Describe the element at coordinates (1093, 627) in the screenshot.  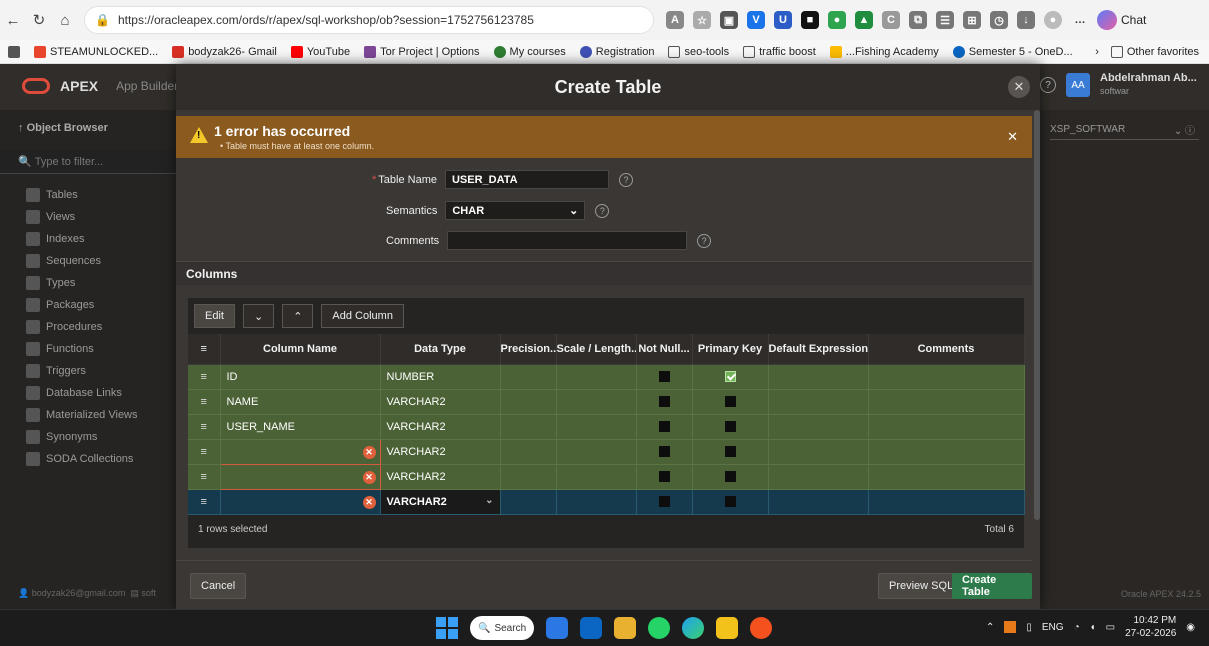
I see `volume-icon: ◖` at that location.